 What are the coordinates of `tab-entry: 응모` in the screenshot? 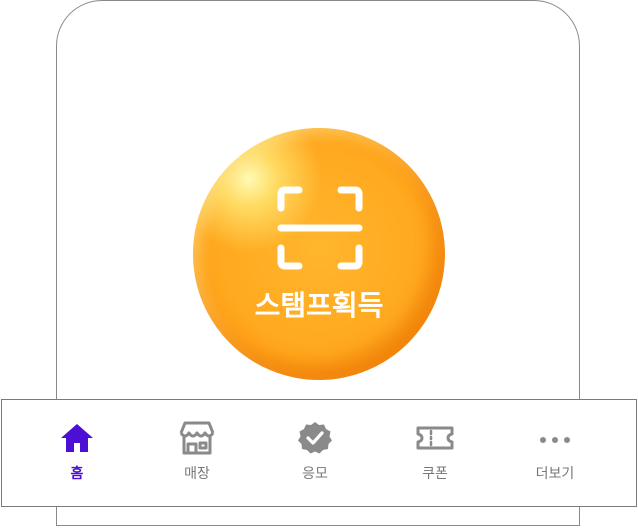 It's located at (315, 453).